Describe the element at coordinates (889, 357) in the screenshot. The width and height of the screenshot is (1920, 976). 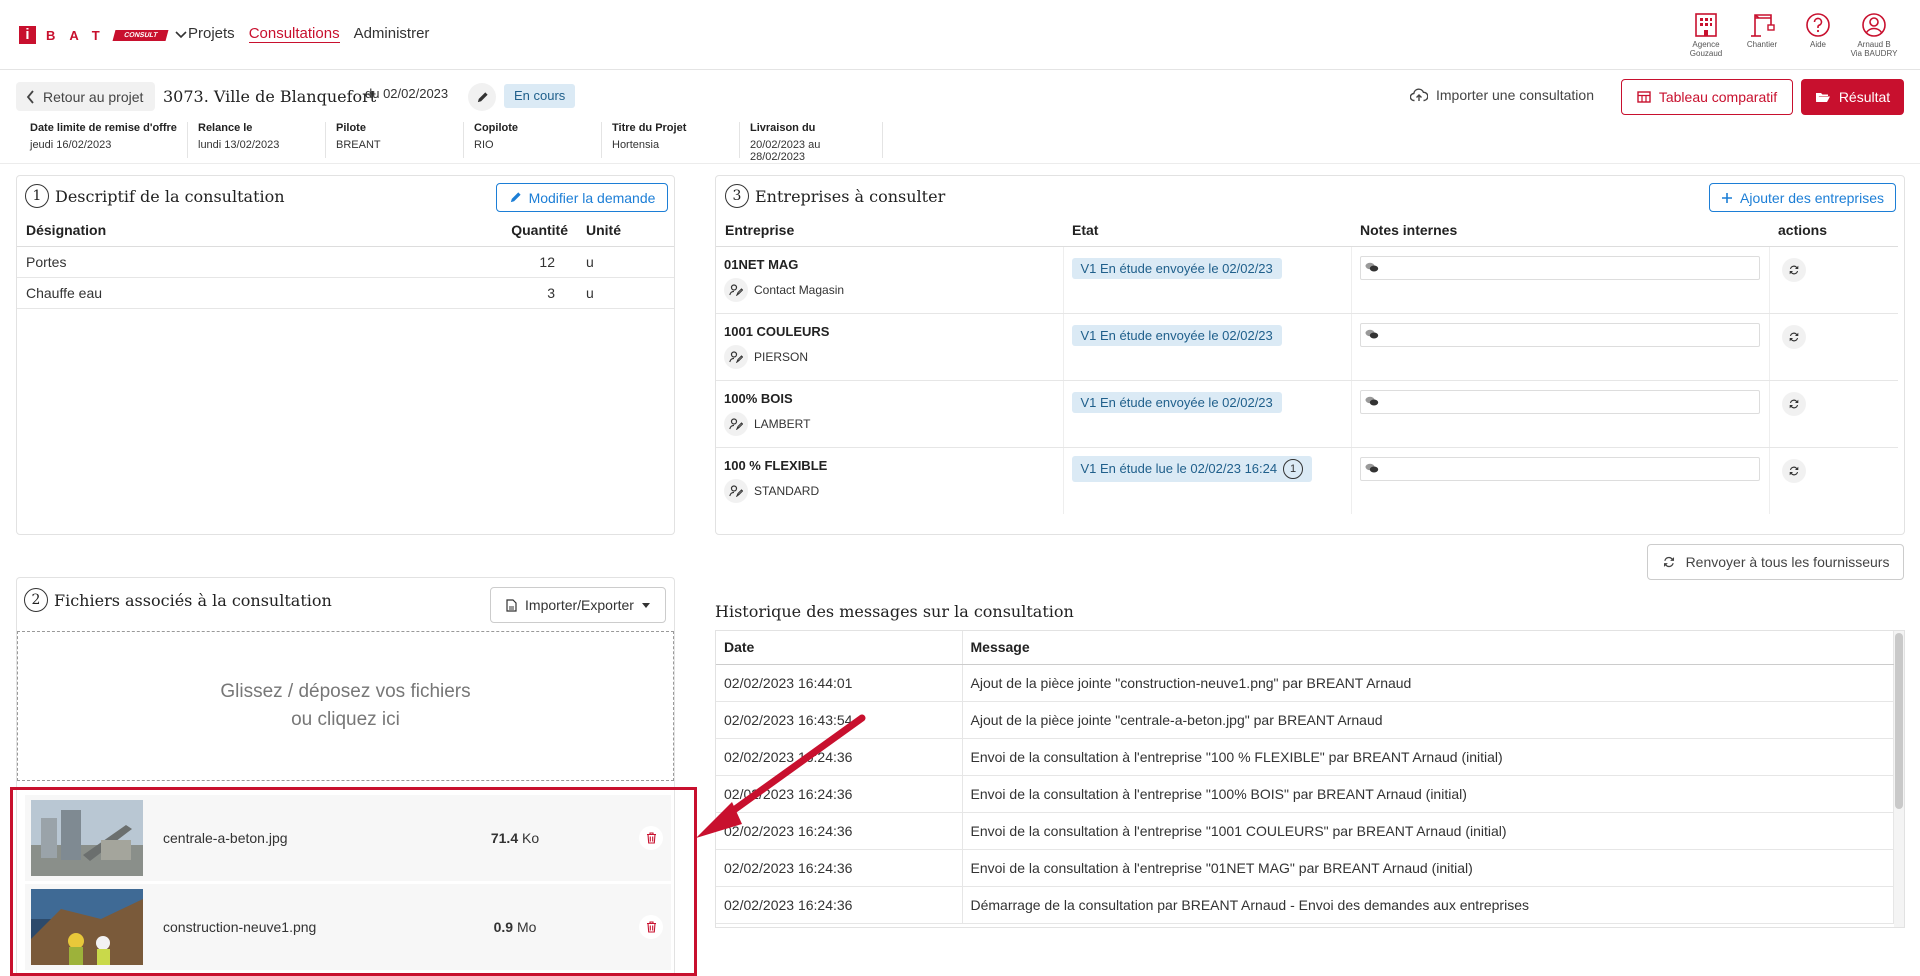
I see `company-contact: PIERSON` at that location.